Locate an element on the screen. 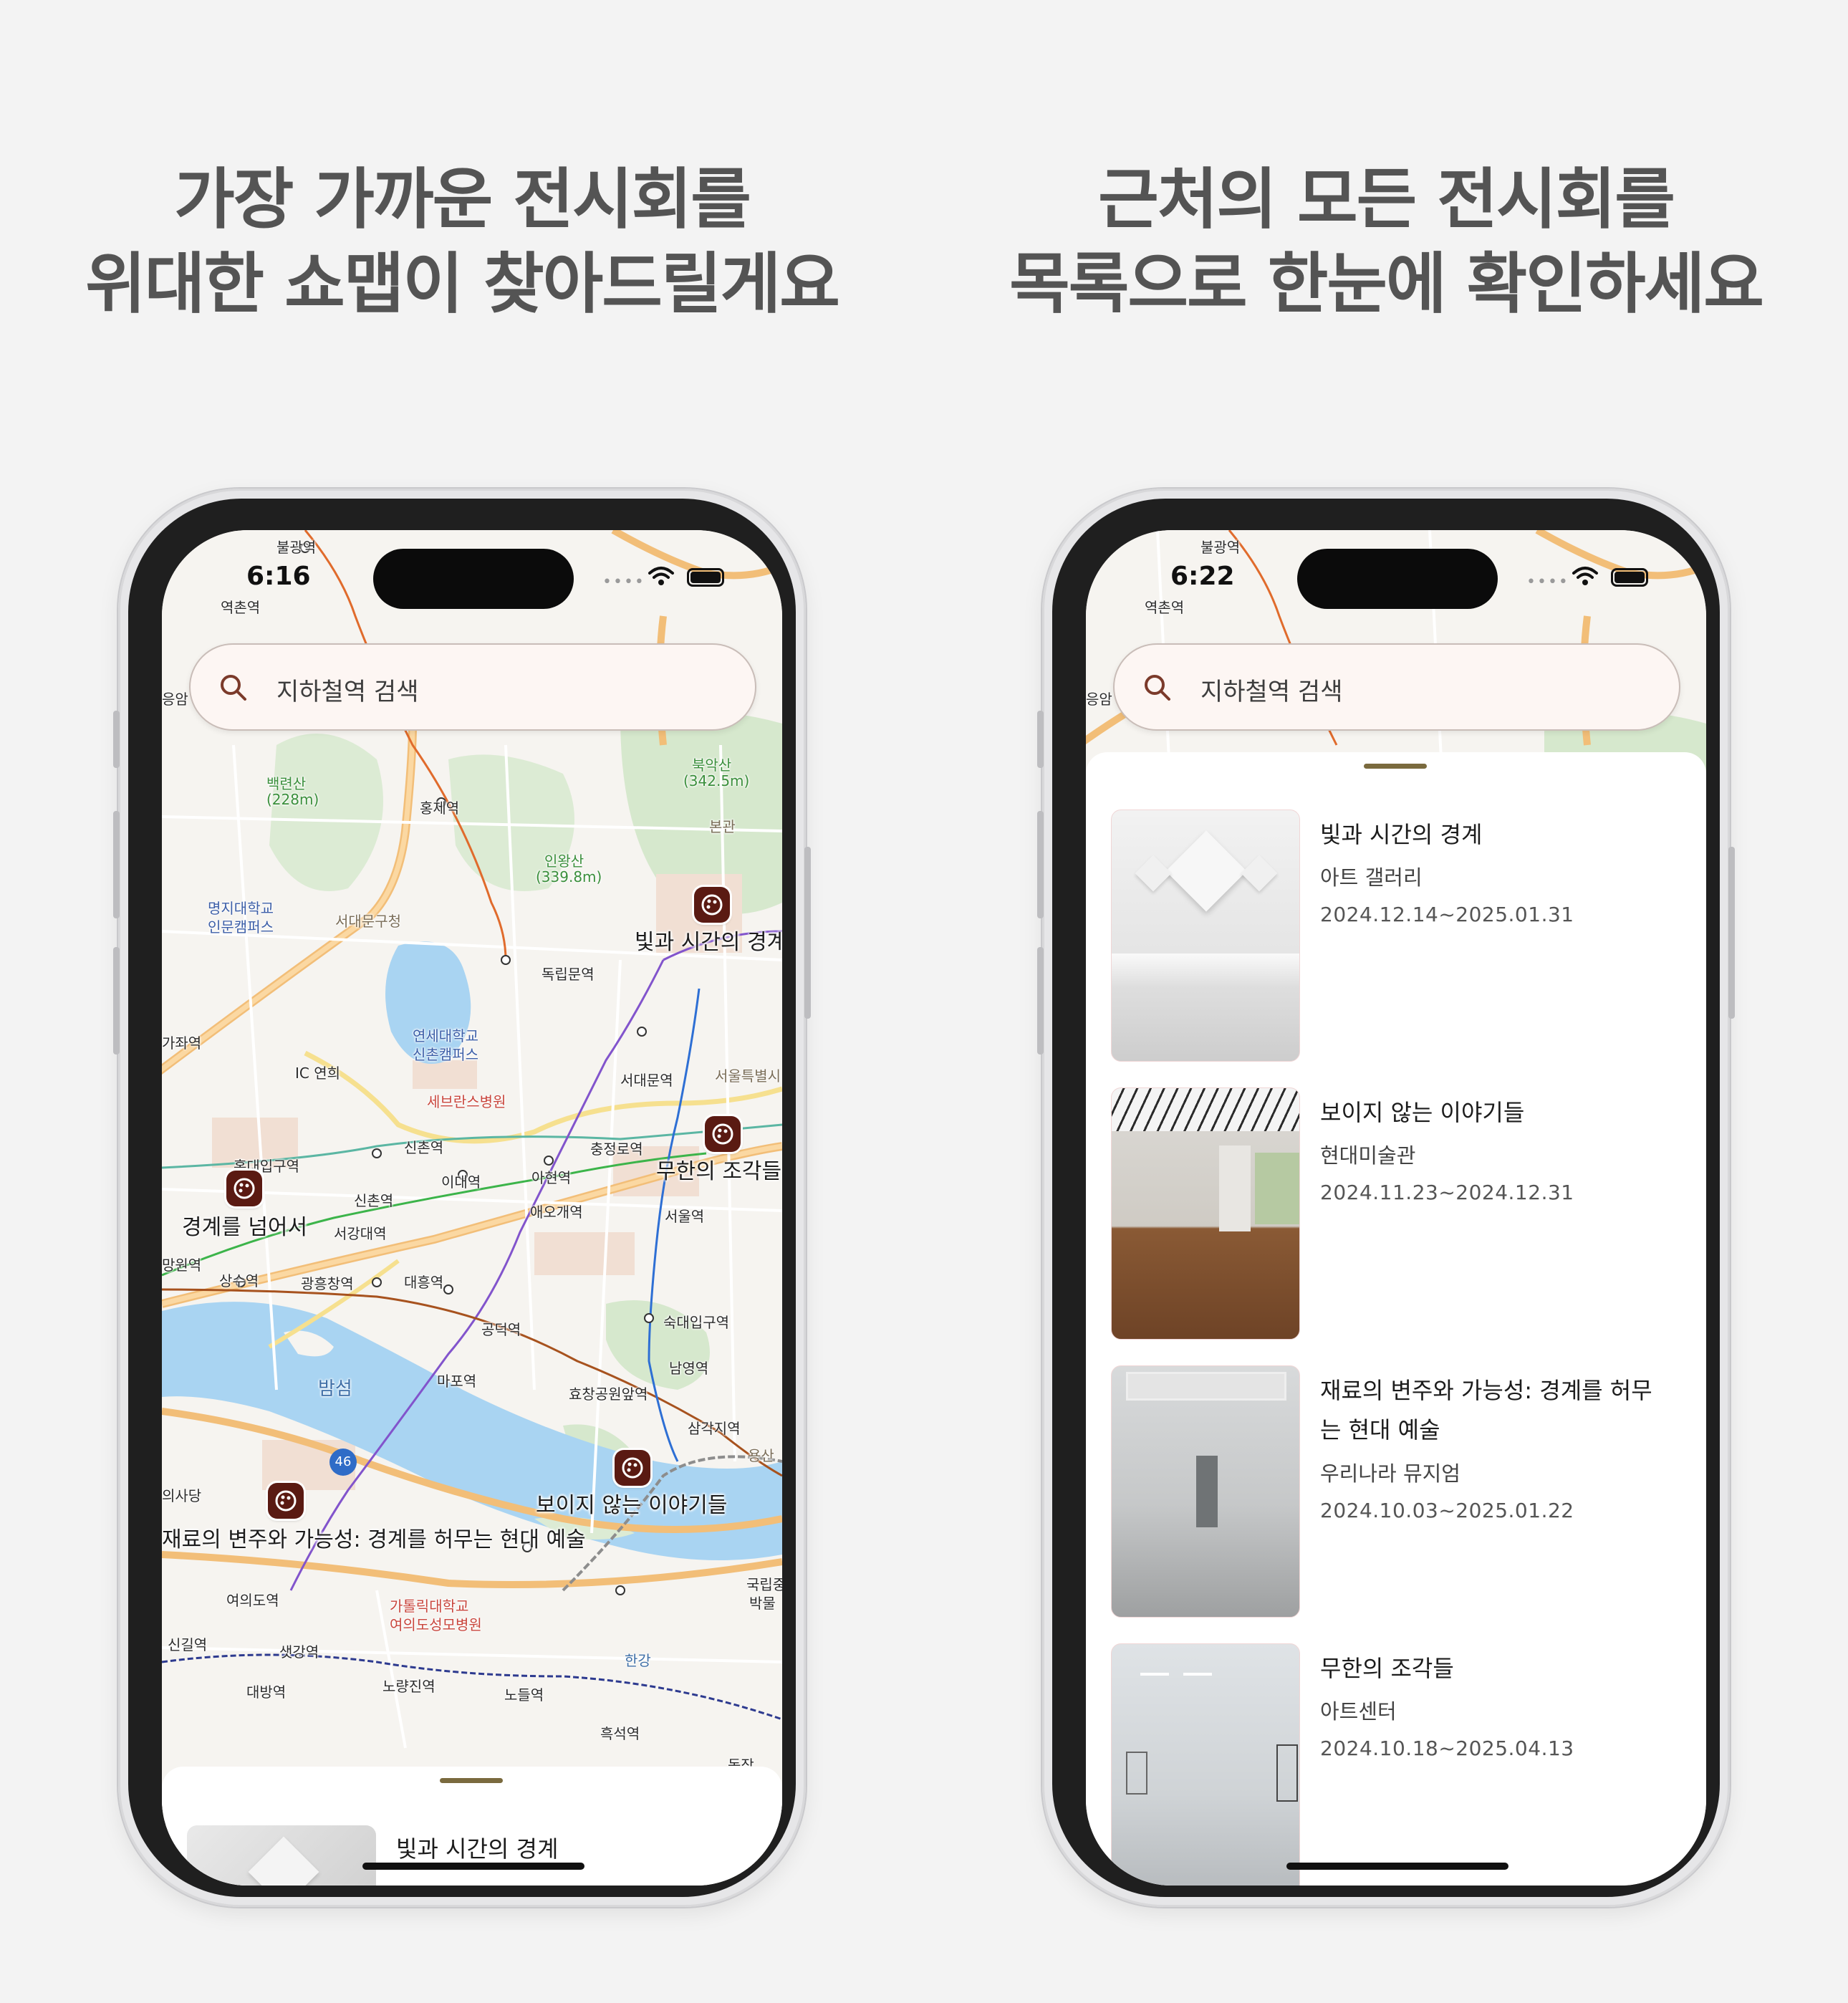 The height and width of the screenshot is (2003, 1848). map-label-namyeong: 남영역 is located at coordinates (689, 1368).